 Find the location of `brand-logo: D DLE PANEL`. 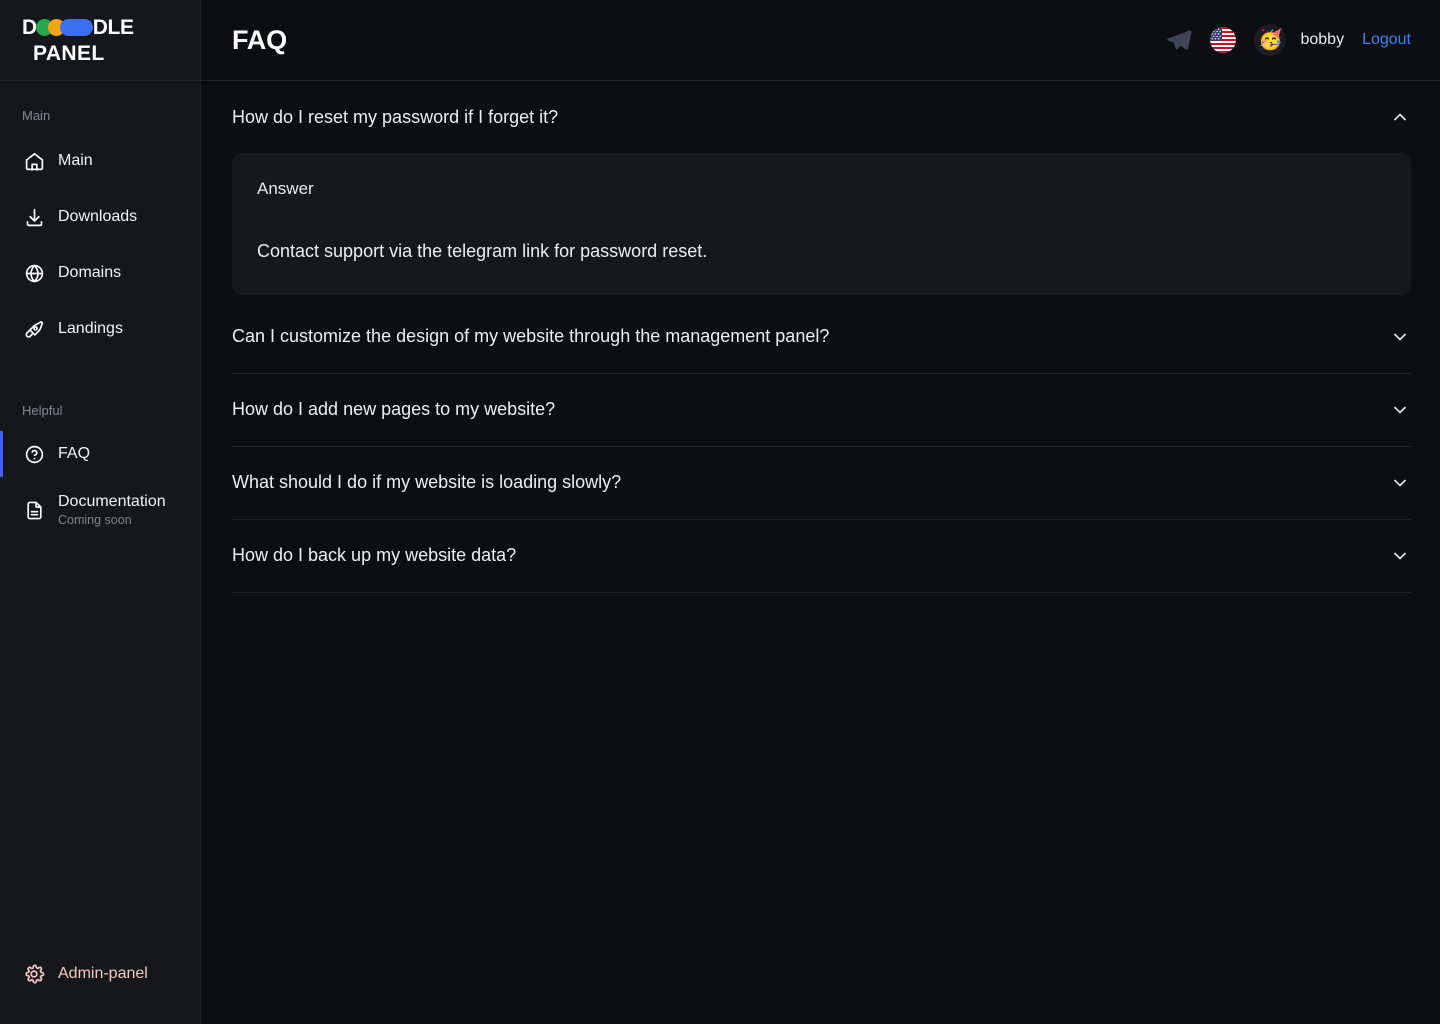

brand-logo: D DLE PANEL is located at coordinates (100, 40).